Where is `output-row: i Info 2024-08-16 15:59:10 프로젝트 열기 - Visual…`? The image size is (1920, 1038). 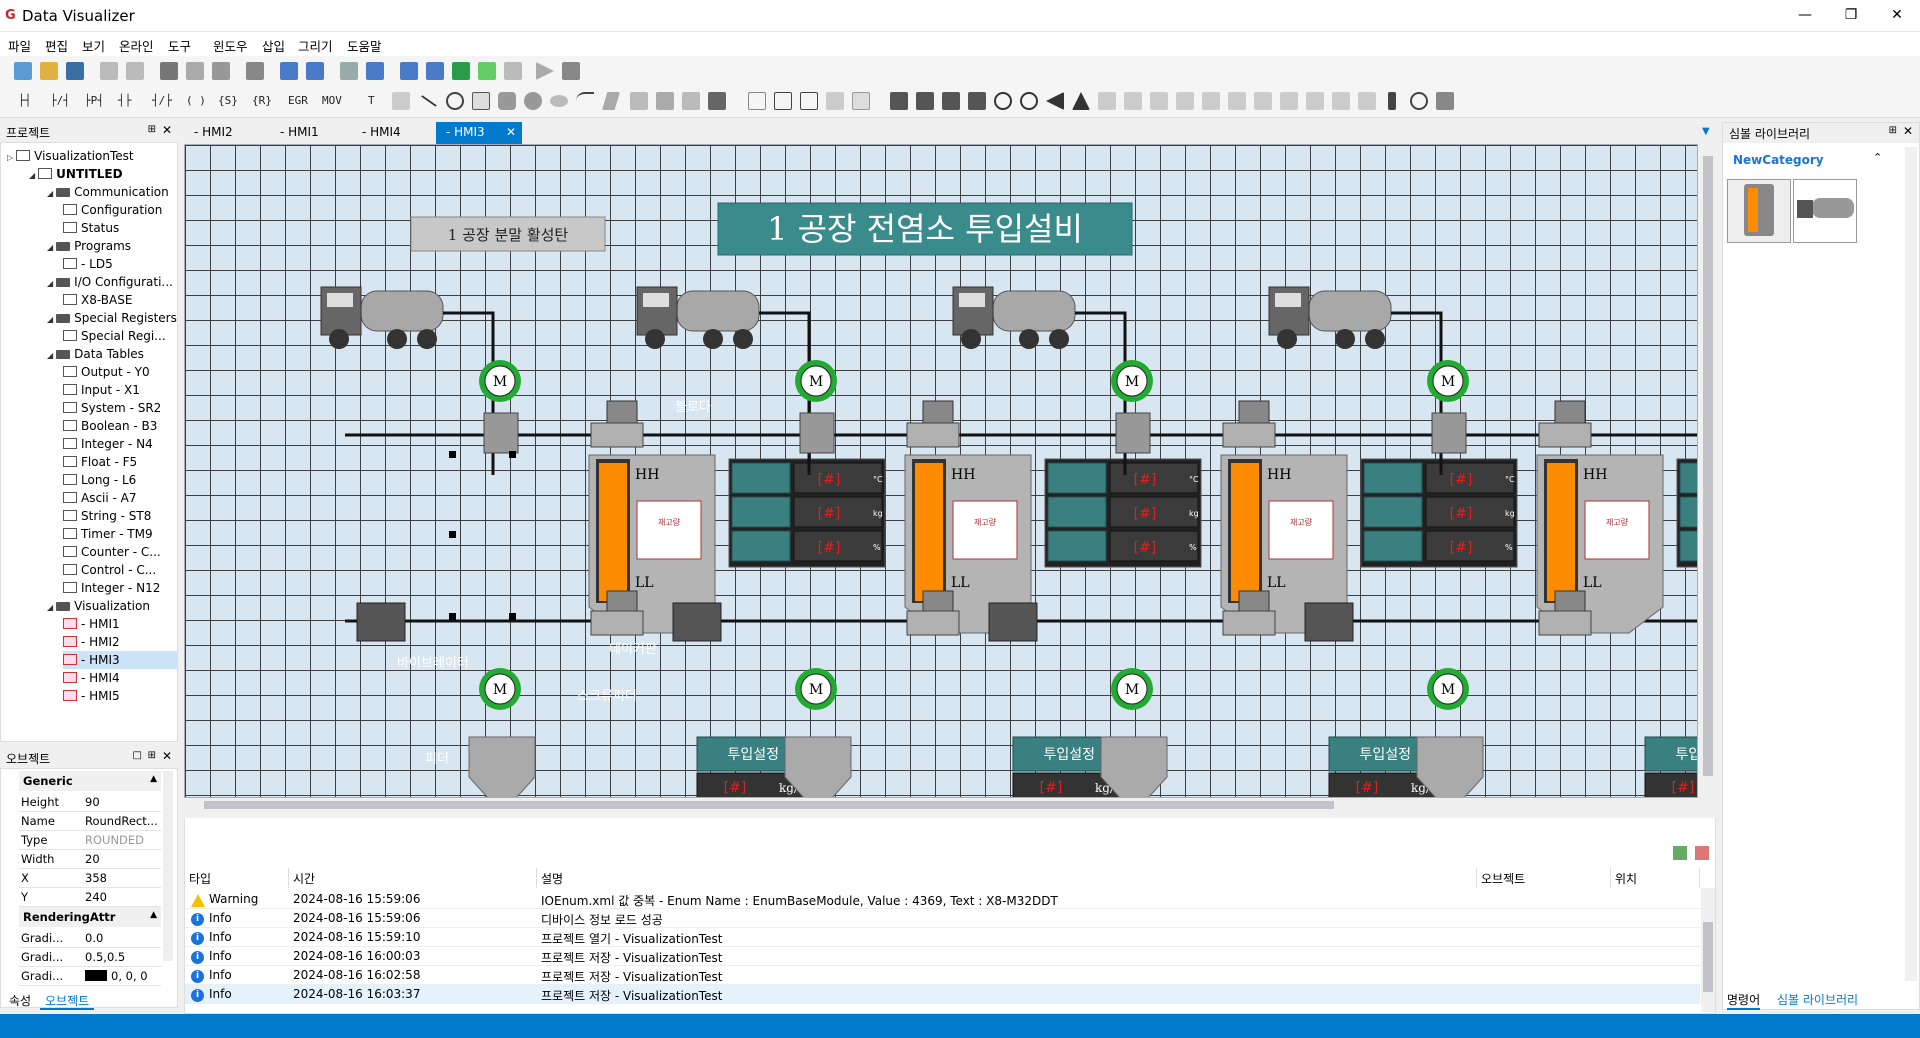 output-row: i Info 2024-08-16 15:59:10 프로젝트 열기 - Visual… is located at coordinates (942, 937).